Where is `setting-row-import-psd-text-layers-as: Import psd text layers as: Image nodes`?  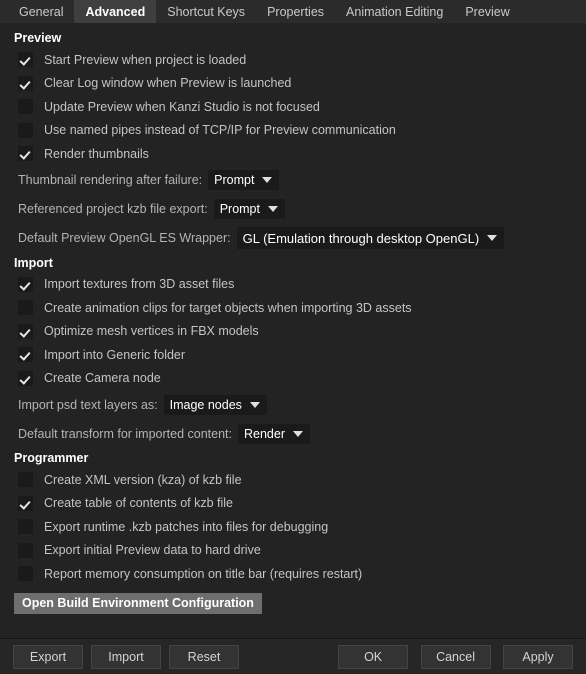
setting-row-import-psd-text-layers-as: Import psd text layers as: Image nodes is located at coordinates (293, 404).